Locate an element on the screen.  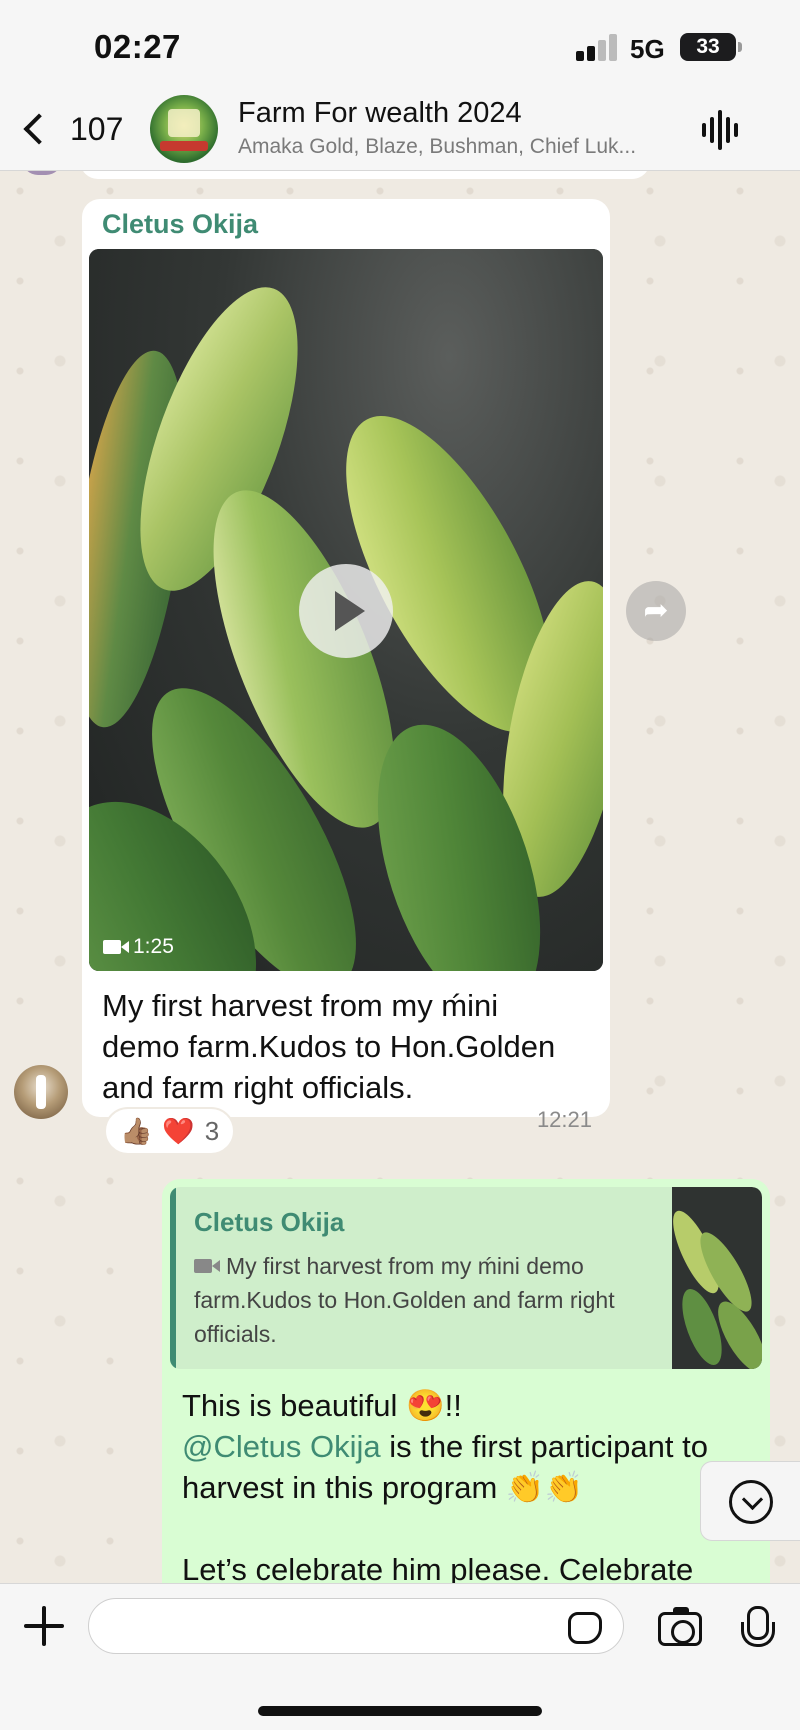
microphone-icon is located at coordinates (757, 1629).